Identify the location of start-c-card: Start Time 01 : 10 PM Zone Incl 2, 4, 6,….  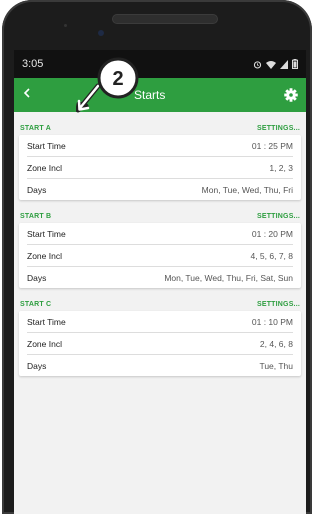
(160, 343).